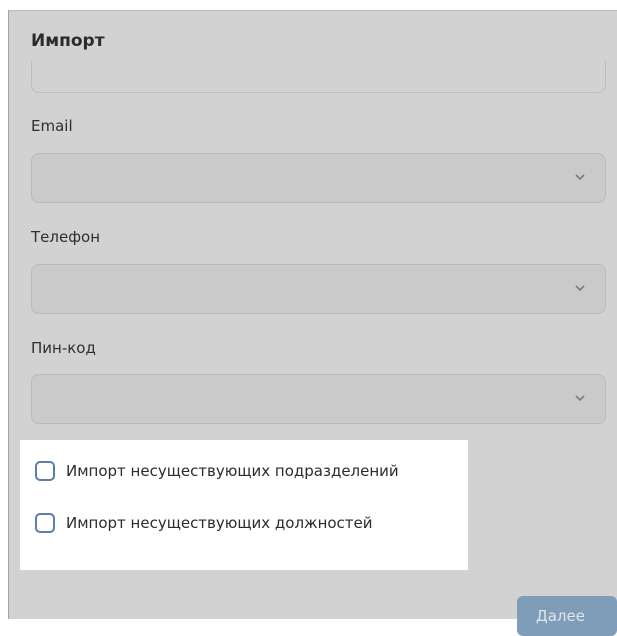  I want to click on phone-label: Телефон, so click(66, 237).